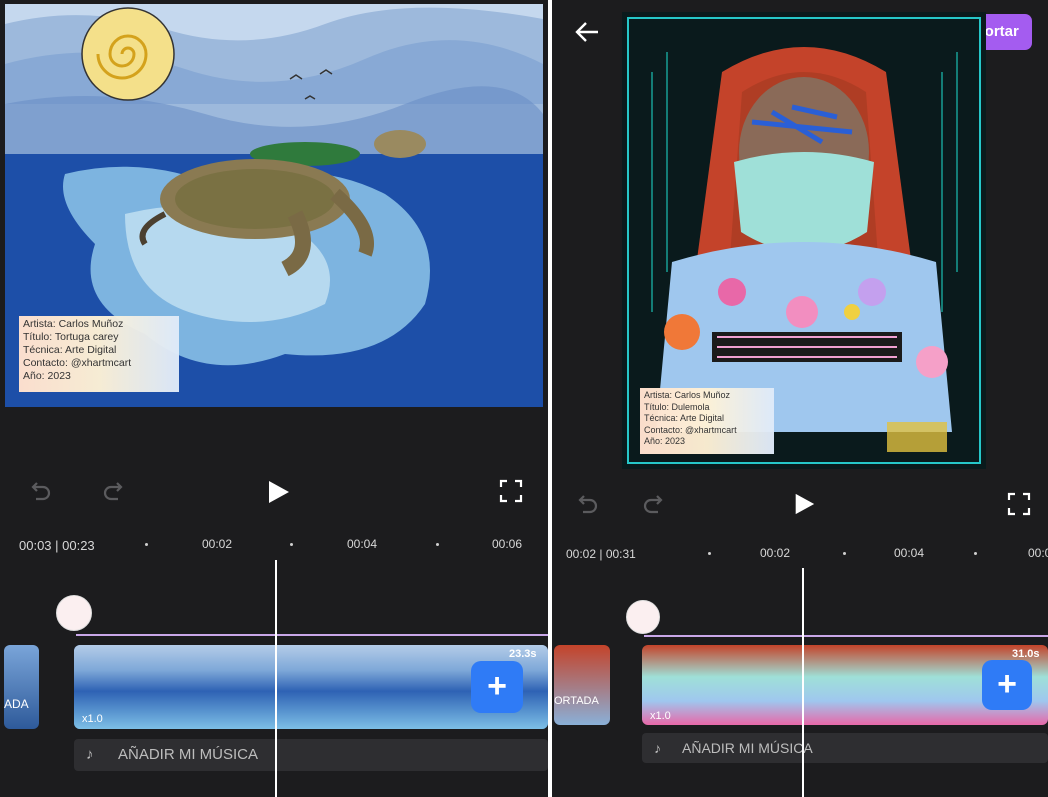 The image size is (1048, 797). What do you see at coordinates (57, 545) in the screenshot?
I see `time-readout: 00:03 | 00:23` at bounding box center [57, 545].